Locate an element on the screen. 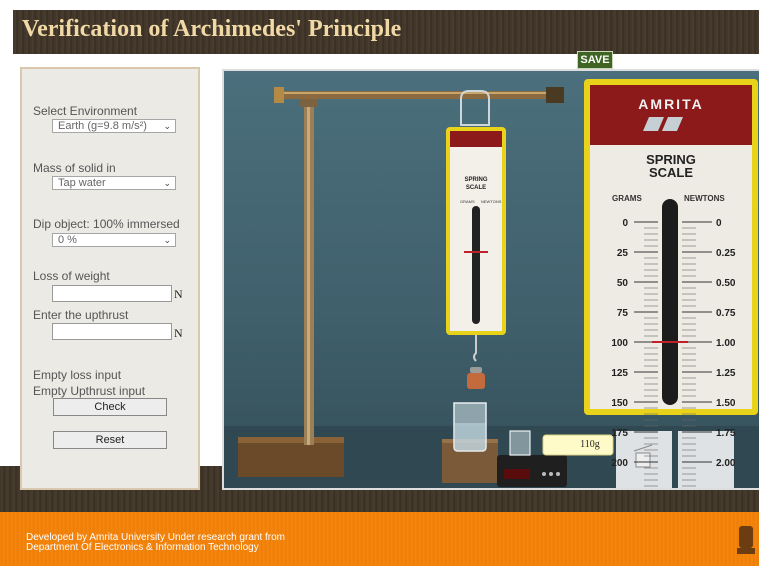  balance-tooltip is located at coordinates (578, 445).